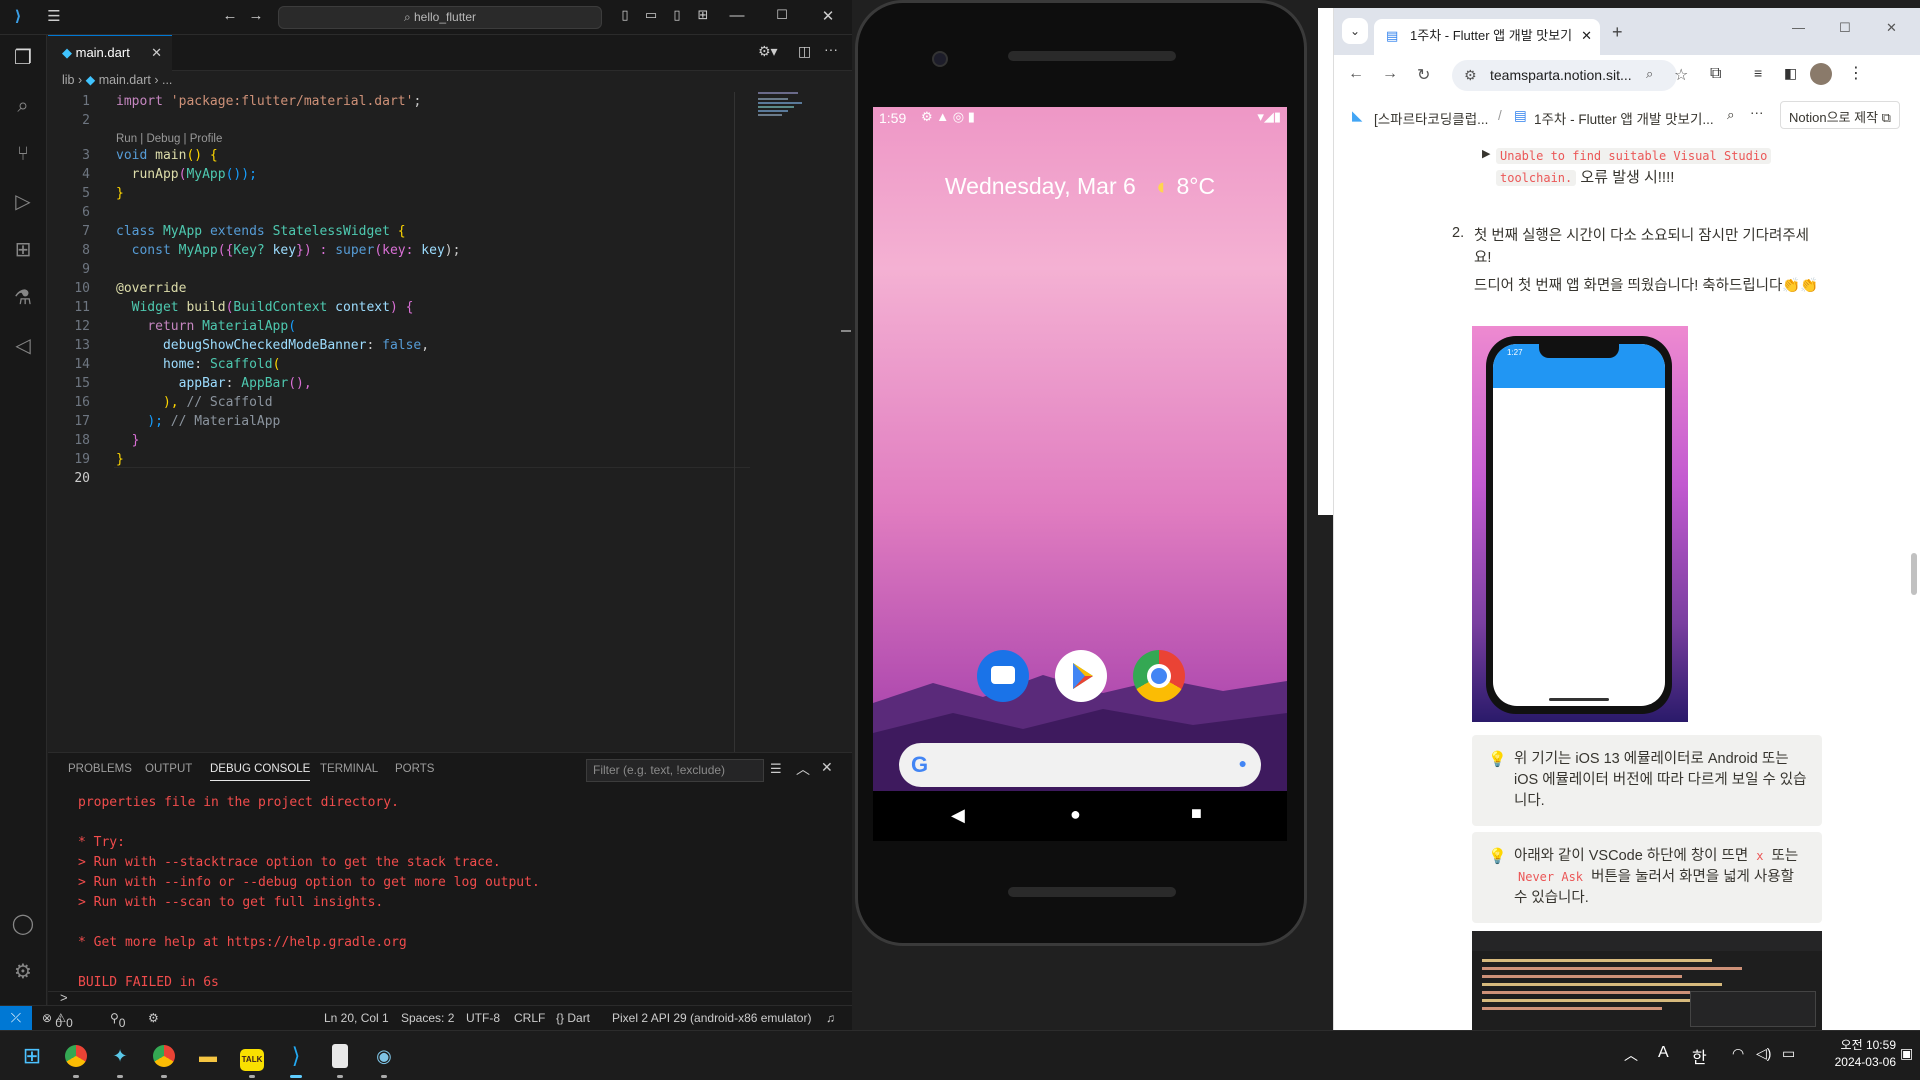 This screenshot has width=1920, height=1080. I want to click on extensions-icon: ⧉, so click(1715, 74).